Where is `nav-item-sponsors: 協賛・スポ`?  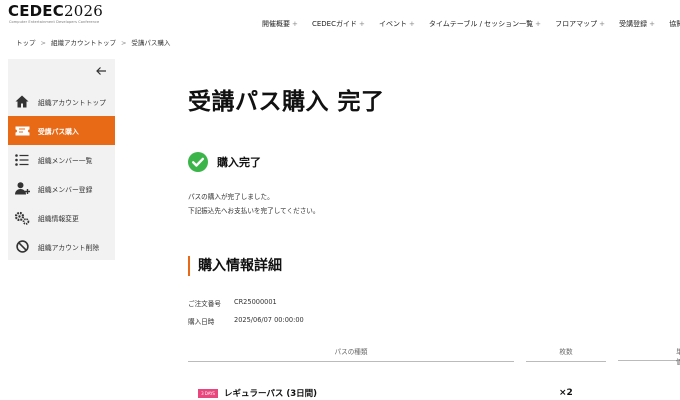
nav-item-sponsors: 協賛・スポ is located at coordinates (674, 24).